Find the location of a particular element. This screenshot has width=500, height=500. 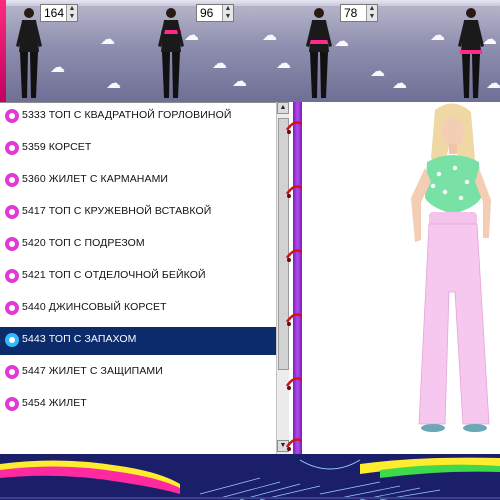

waist-value: 78 is located at coordinates (351, 13).